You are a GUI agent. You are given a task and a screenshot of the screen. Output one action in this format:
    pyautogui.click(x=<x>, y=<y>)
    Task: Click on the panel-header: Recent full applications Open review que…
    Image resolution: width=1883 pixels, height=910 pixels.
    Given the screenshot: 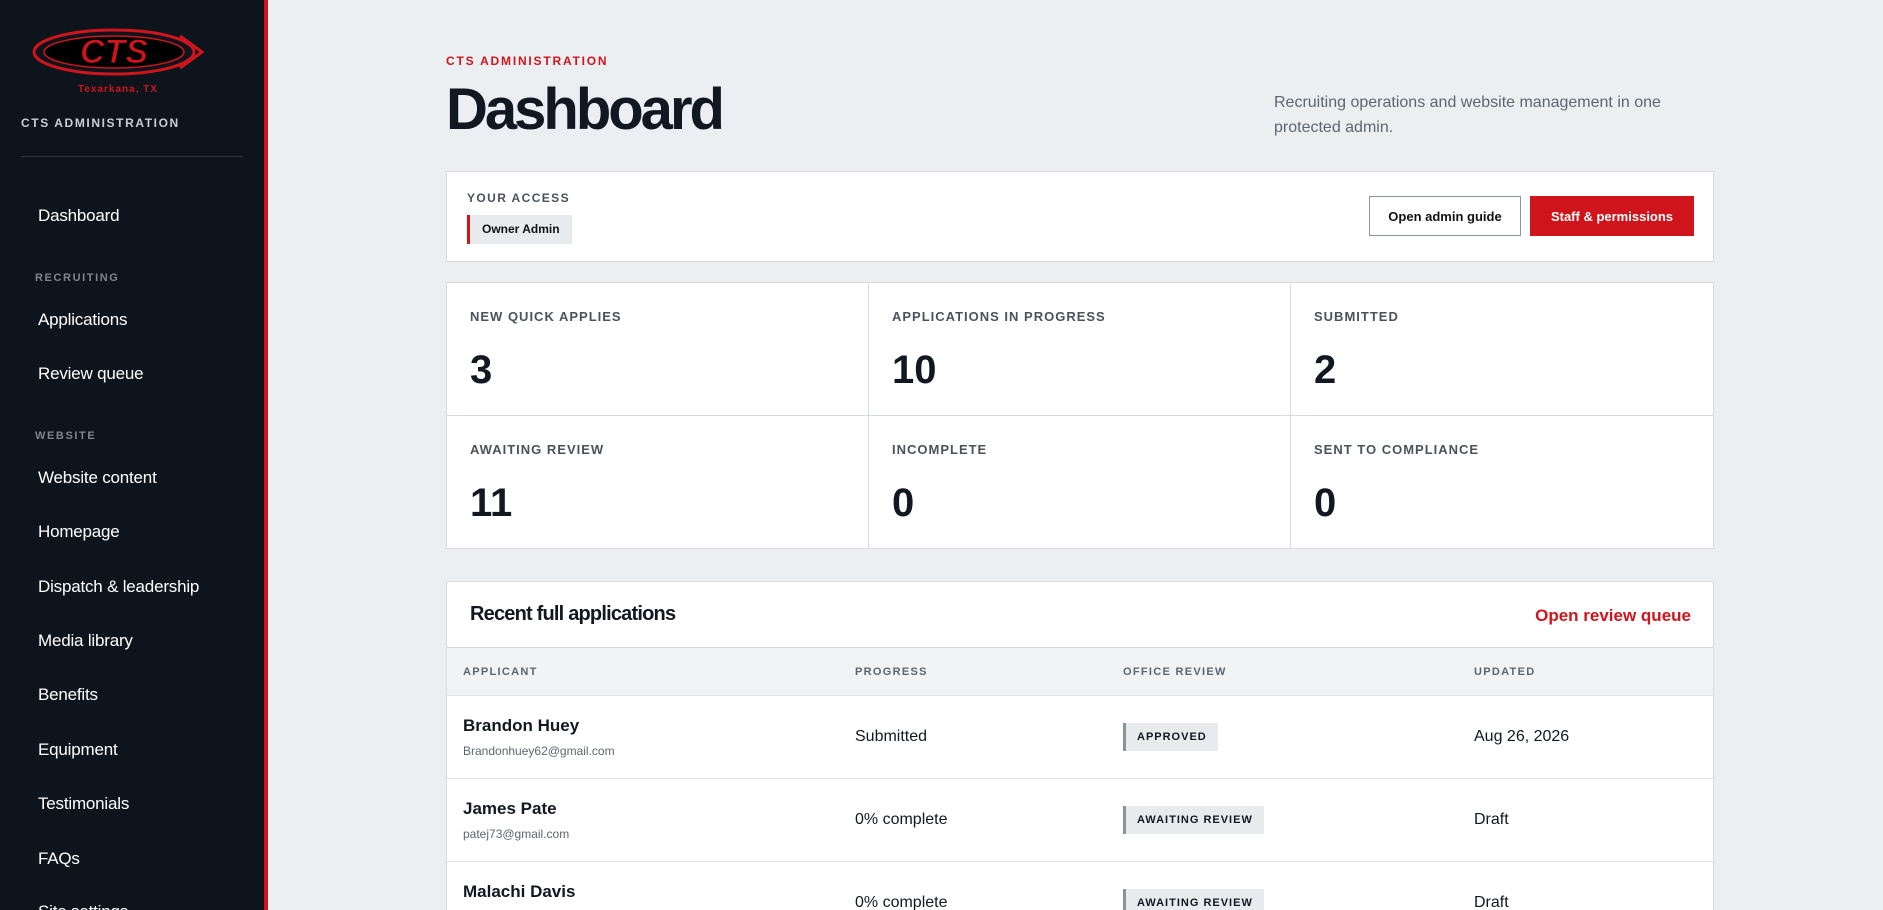 What is the action you would take?
    pyautogui.click(x=1080, y=615)
    